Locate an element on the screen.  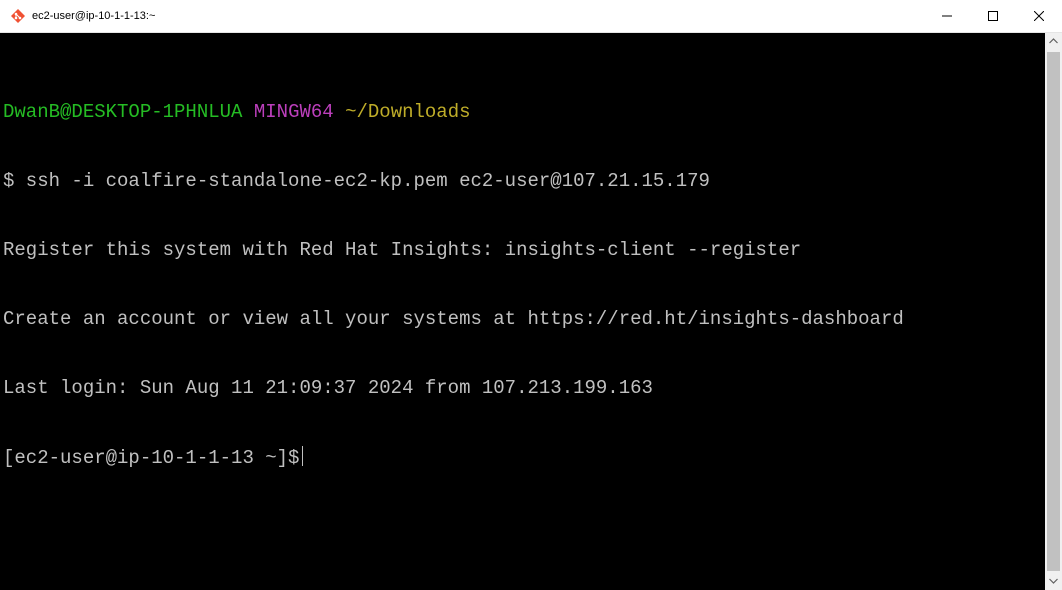
remote-prompt-line: [ec2-user@ip-10-1-1-13 ~]$ is located at coordinates (453, 457).